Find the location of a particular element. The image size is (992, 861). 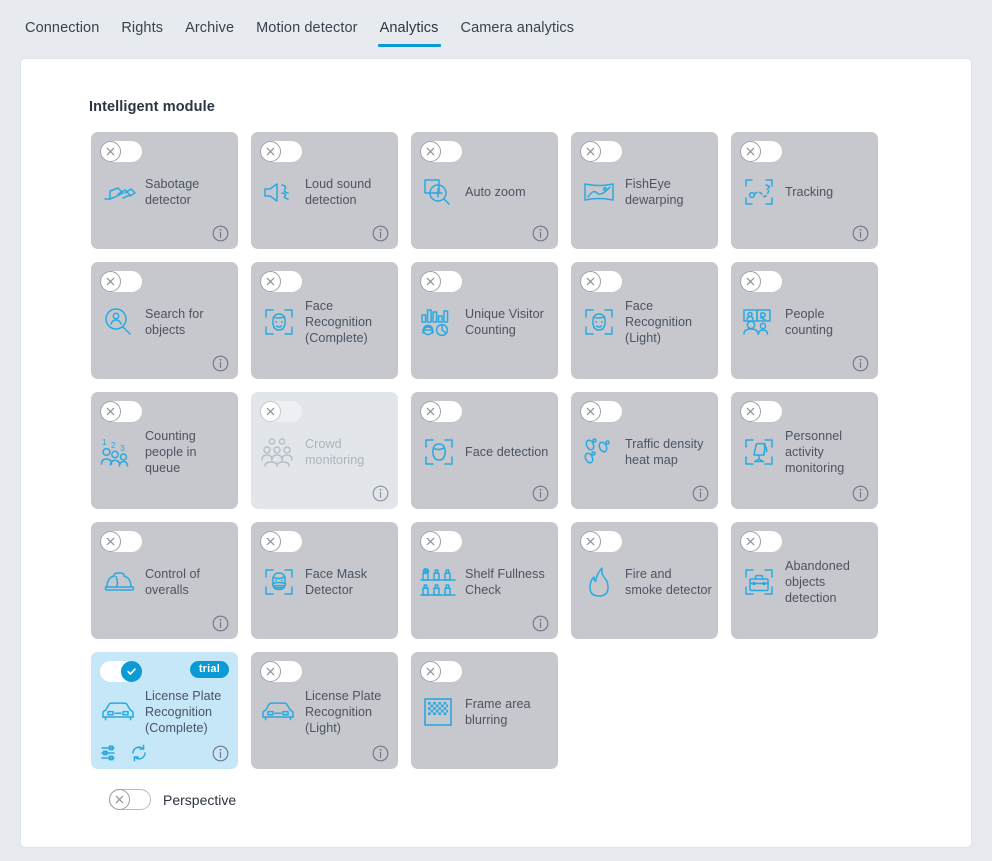

toggle-tracking is located at coordinates (761, 151).